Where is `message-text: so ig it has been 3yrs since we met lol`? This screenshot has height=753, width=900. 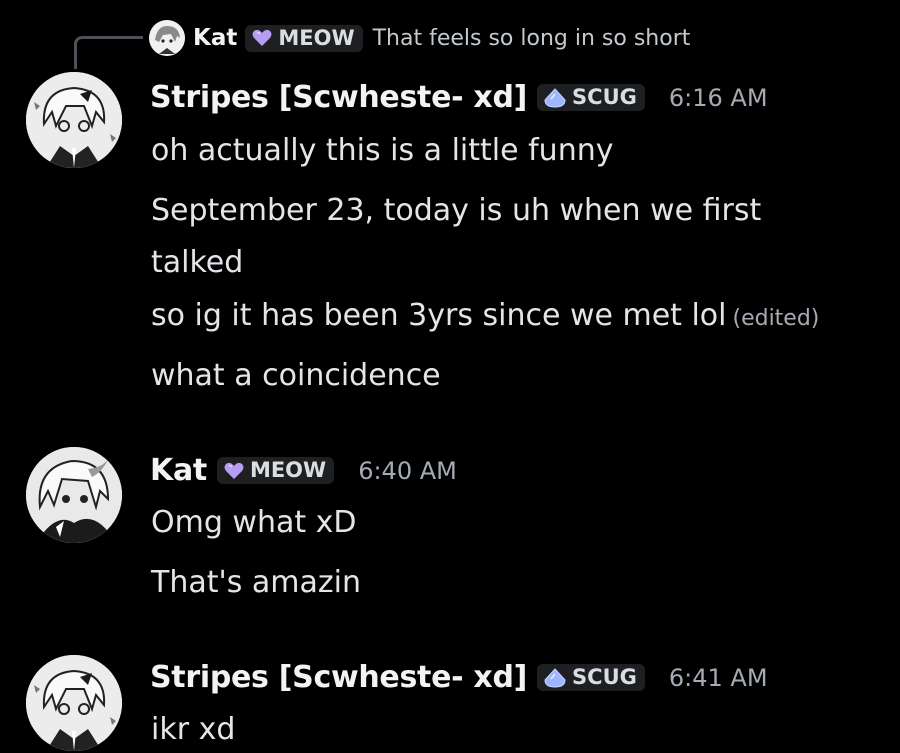
message-text: so ig it has been 3yrs since we met lol is located at coordinates (439, 315).